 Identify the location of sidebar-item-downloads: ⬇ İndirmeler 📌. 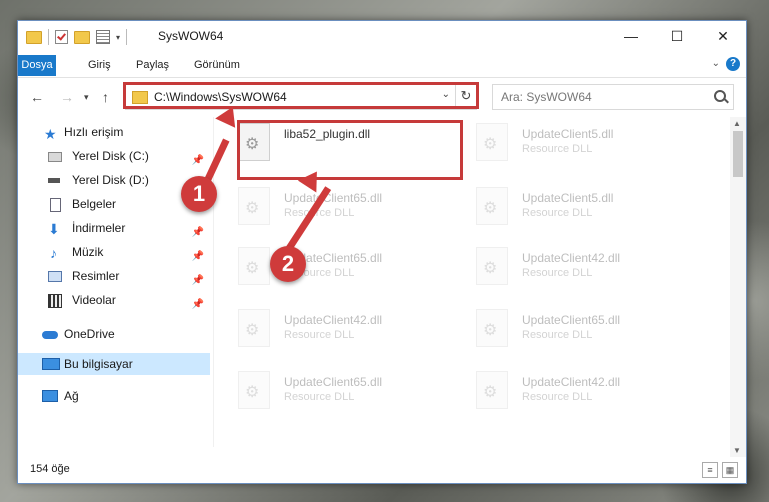
(114, 228).